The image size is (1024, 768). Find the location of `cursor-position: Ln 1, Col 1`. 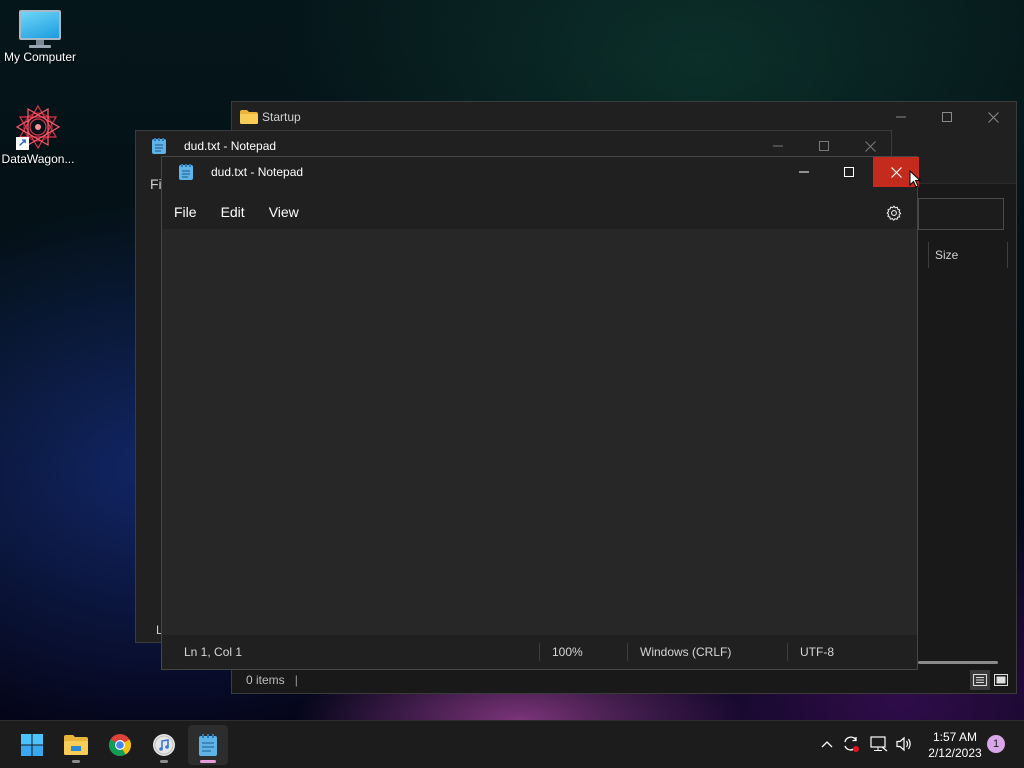

cursor-position: Ln 1, Col 1 is located at coordinates (213, 652).